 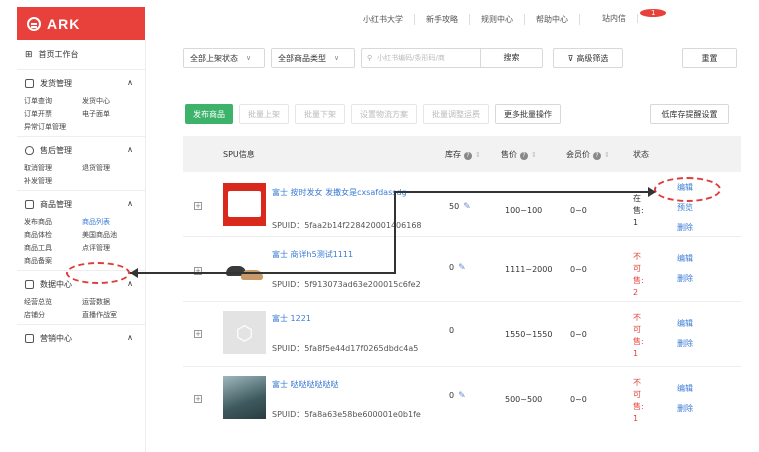 I want to click on arrow-head-left, so click(x=134, y=273).